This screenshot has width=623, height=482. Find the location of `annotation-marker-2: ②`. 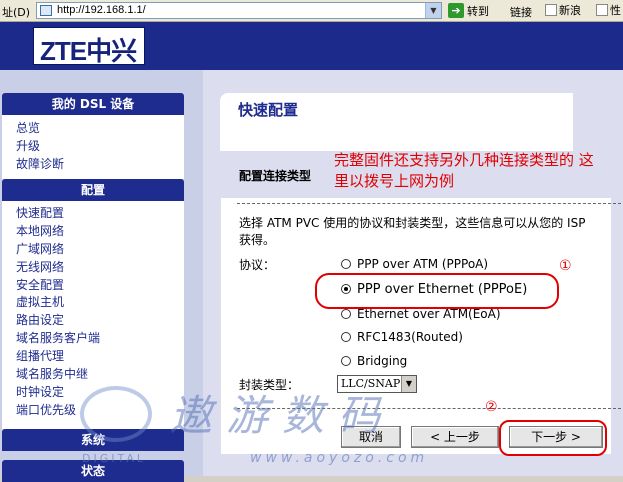

annotation-marker-2: ② is located at coordinates (491, 407).